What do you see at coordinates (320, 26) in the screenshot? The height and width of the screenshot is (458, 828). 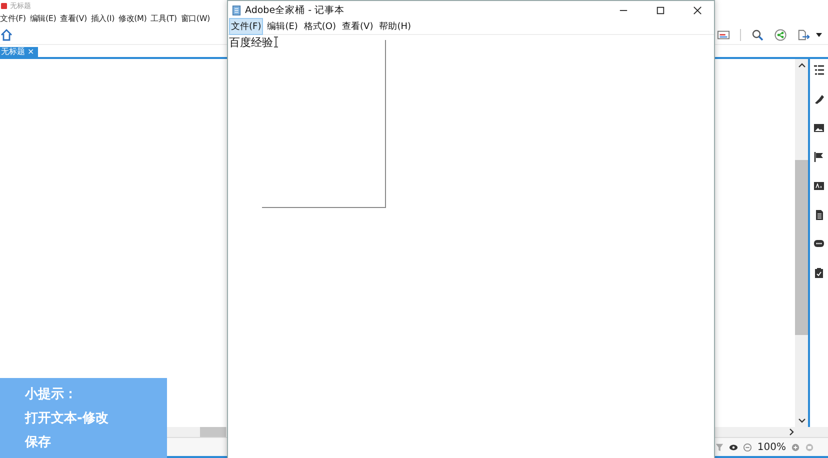 I see `menu-item: 格式(O)` at bounding box center [320, 26].